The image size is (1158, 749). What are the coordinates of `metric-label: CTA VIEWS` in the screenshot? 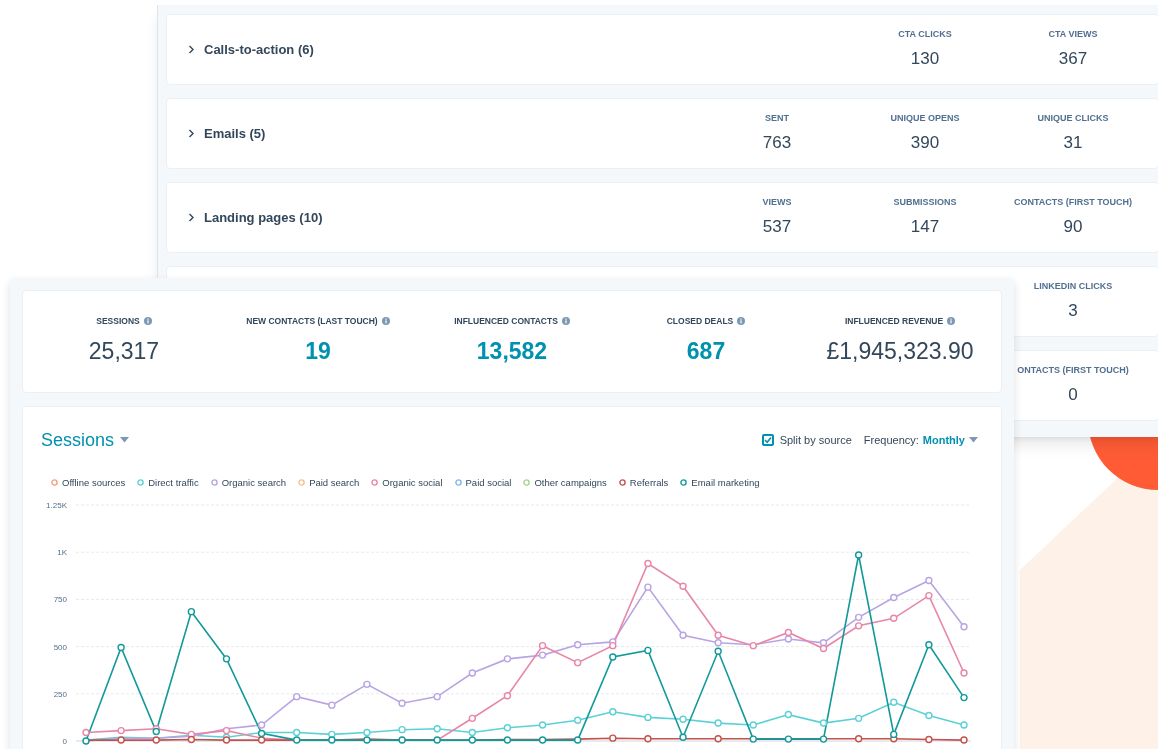 It's located at (1073, 34).